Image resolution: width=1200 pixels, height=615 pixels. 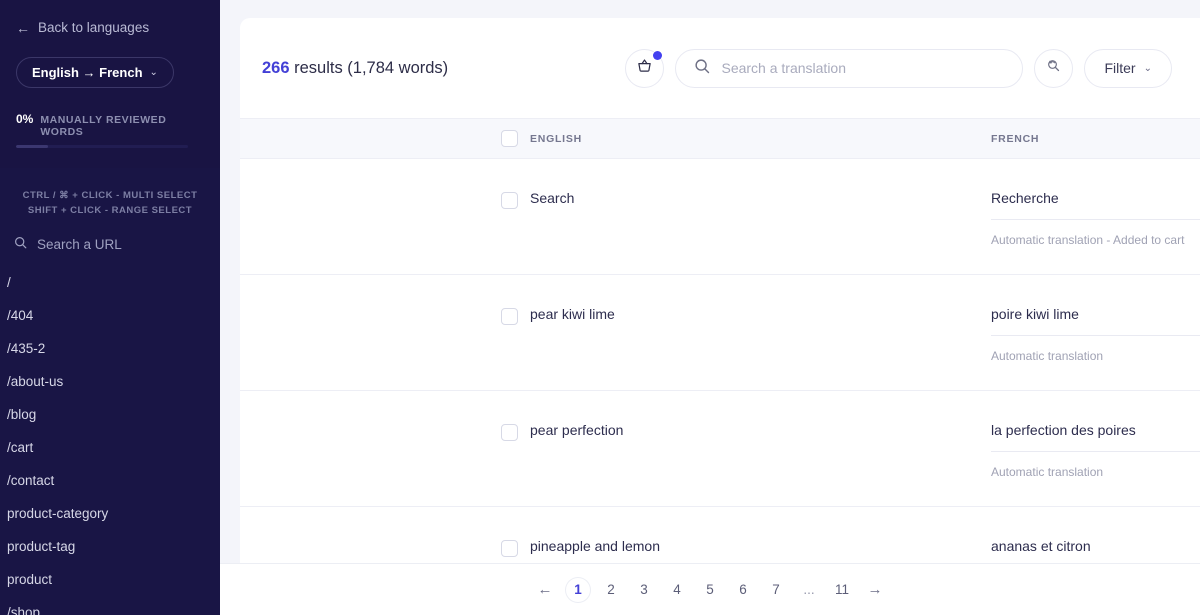 What do you see at coordinates (110, 480) in the screenshot?
I see `url-list-item: /contact` at bounding box center [110, 480].